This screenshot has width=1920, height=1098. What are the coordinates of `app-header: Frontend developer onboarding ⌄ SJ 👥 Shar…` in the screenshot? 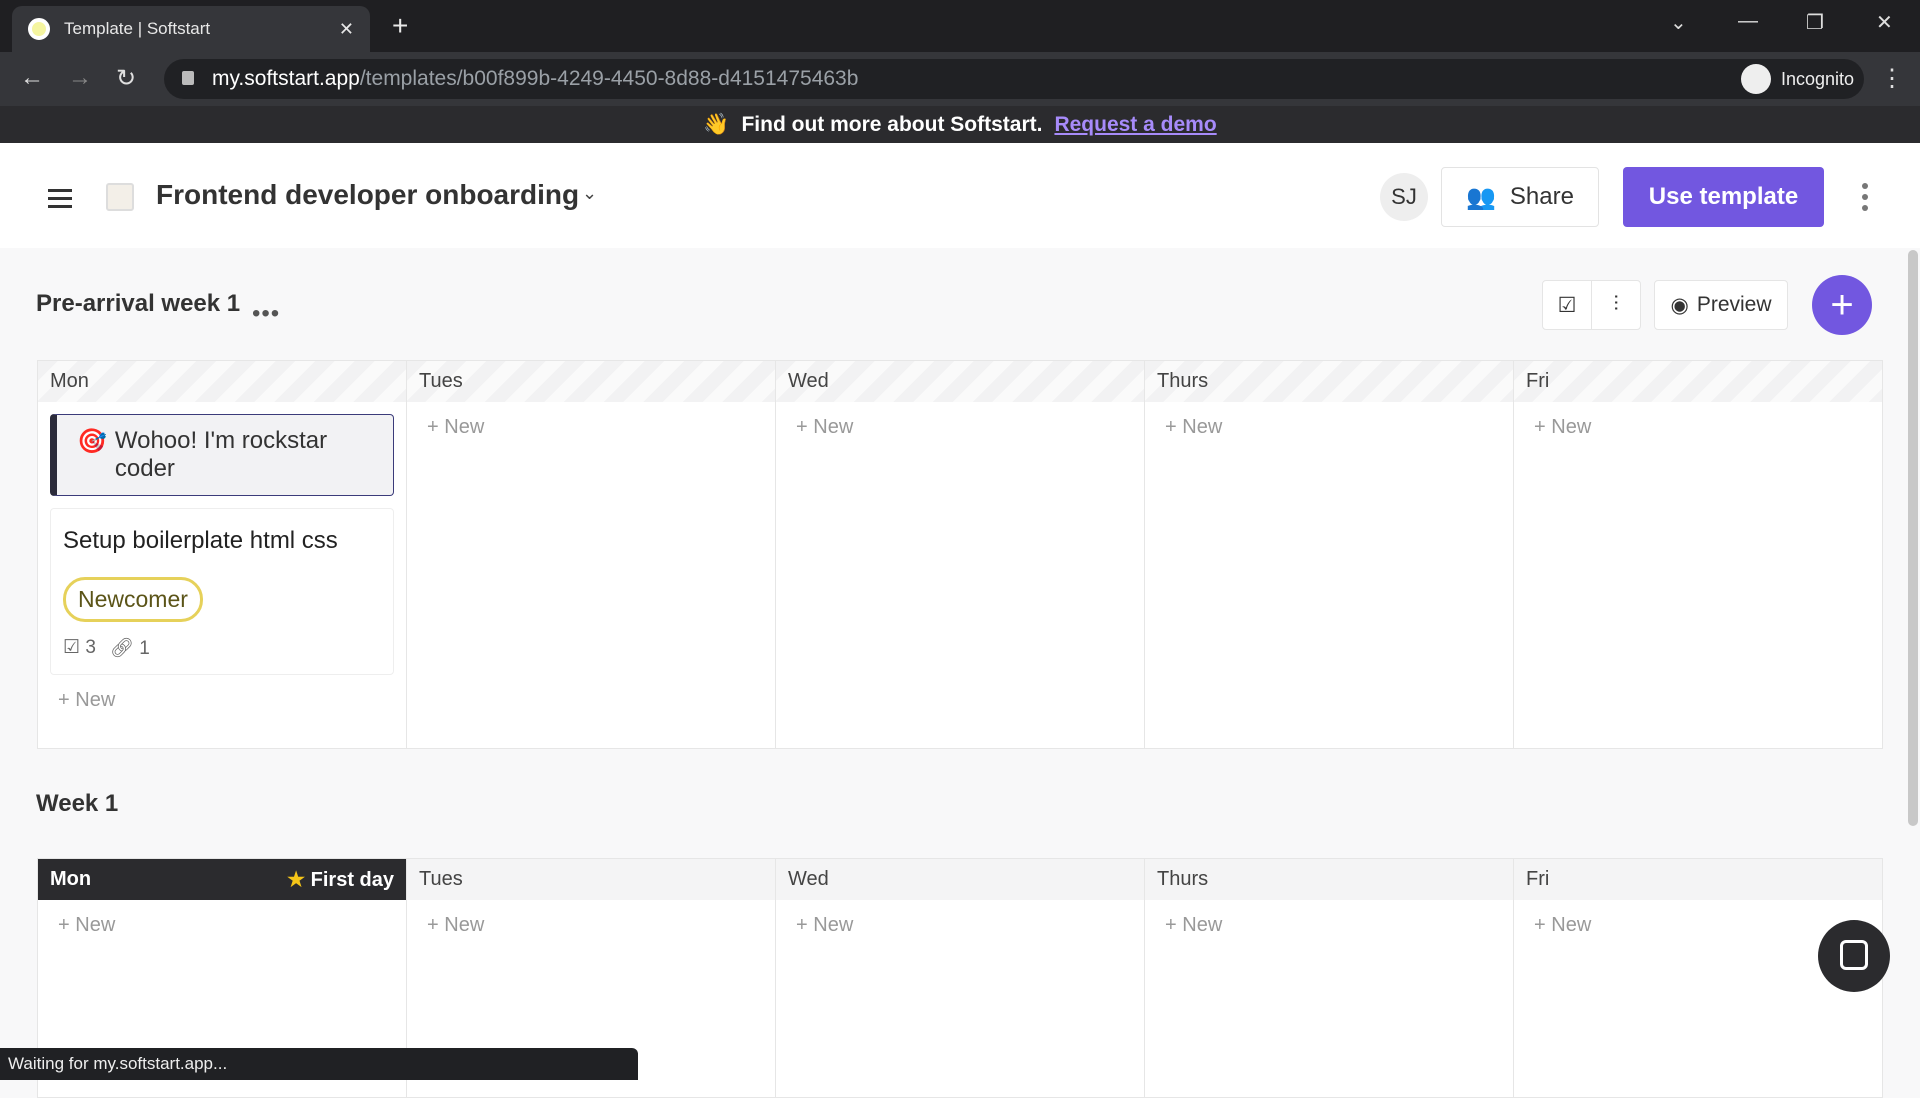 It's located at (960, 195).